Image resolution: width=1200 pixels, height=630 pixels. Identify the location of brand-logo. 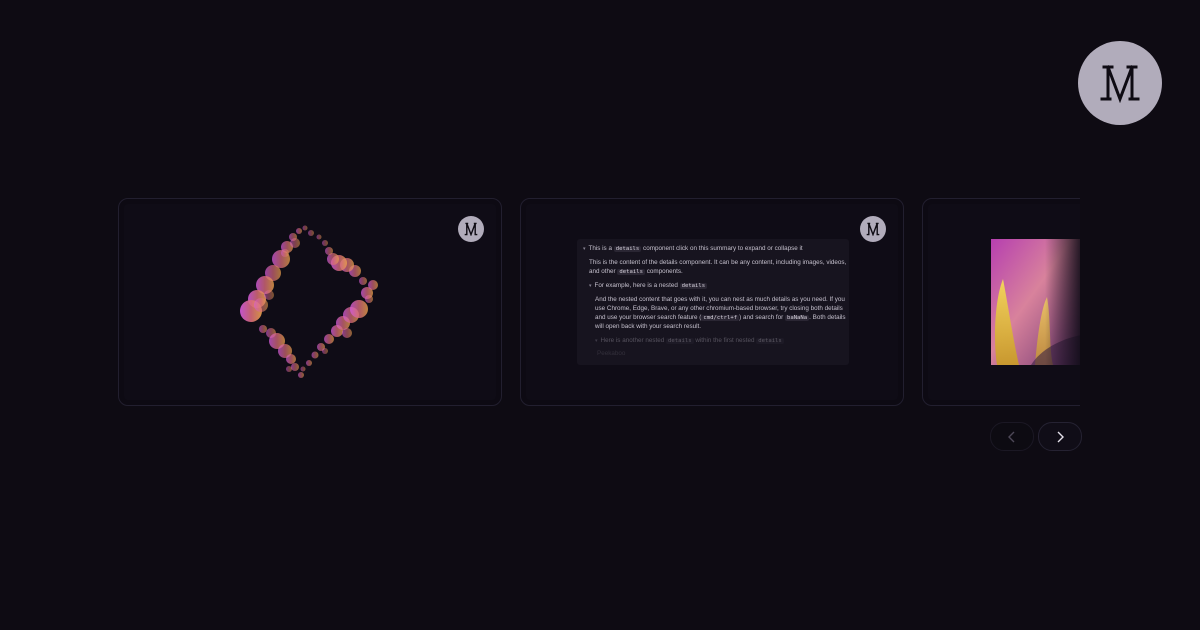
(1120, 83).